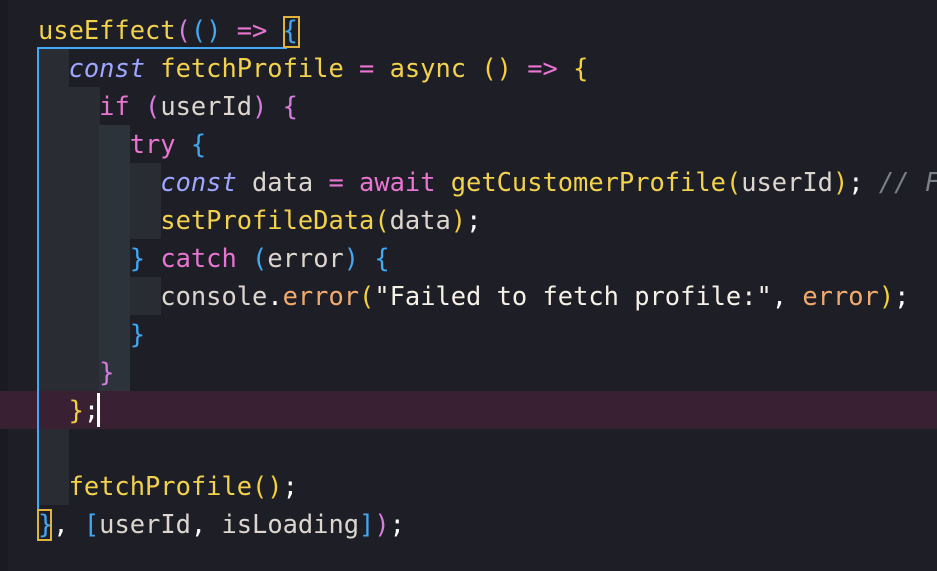 This screenshot has height=571, width=937. Describe the element at coordinates (321, 296) in the screenshot. I see `code-token: error` at that location.